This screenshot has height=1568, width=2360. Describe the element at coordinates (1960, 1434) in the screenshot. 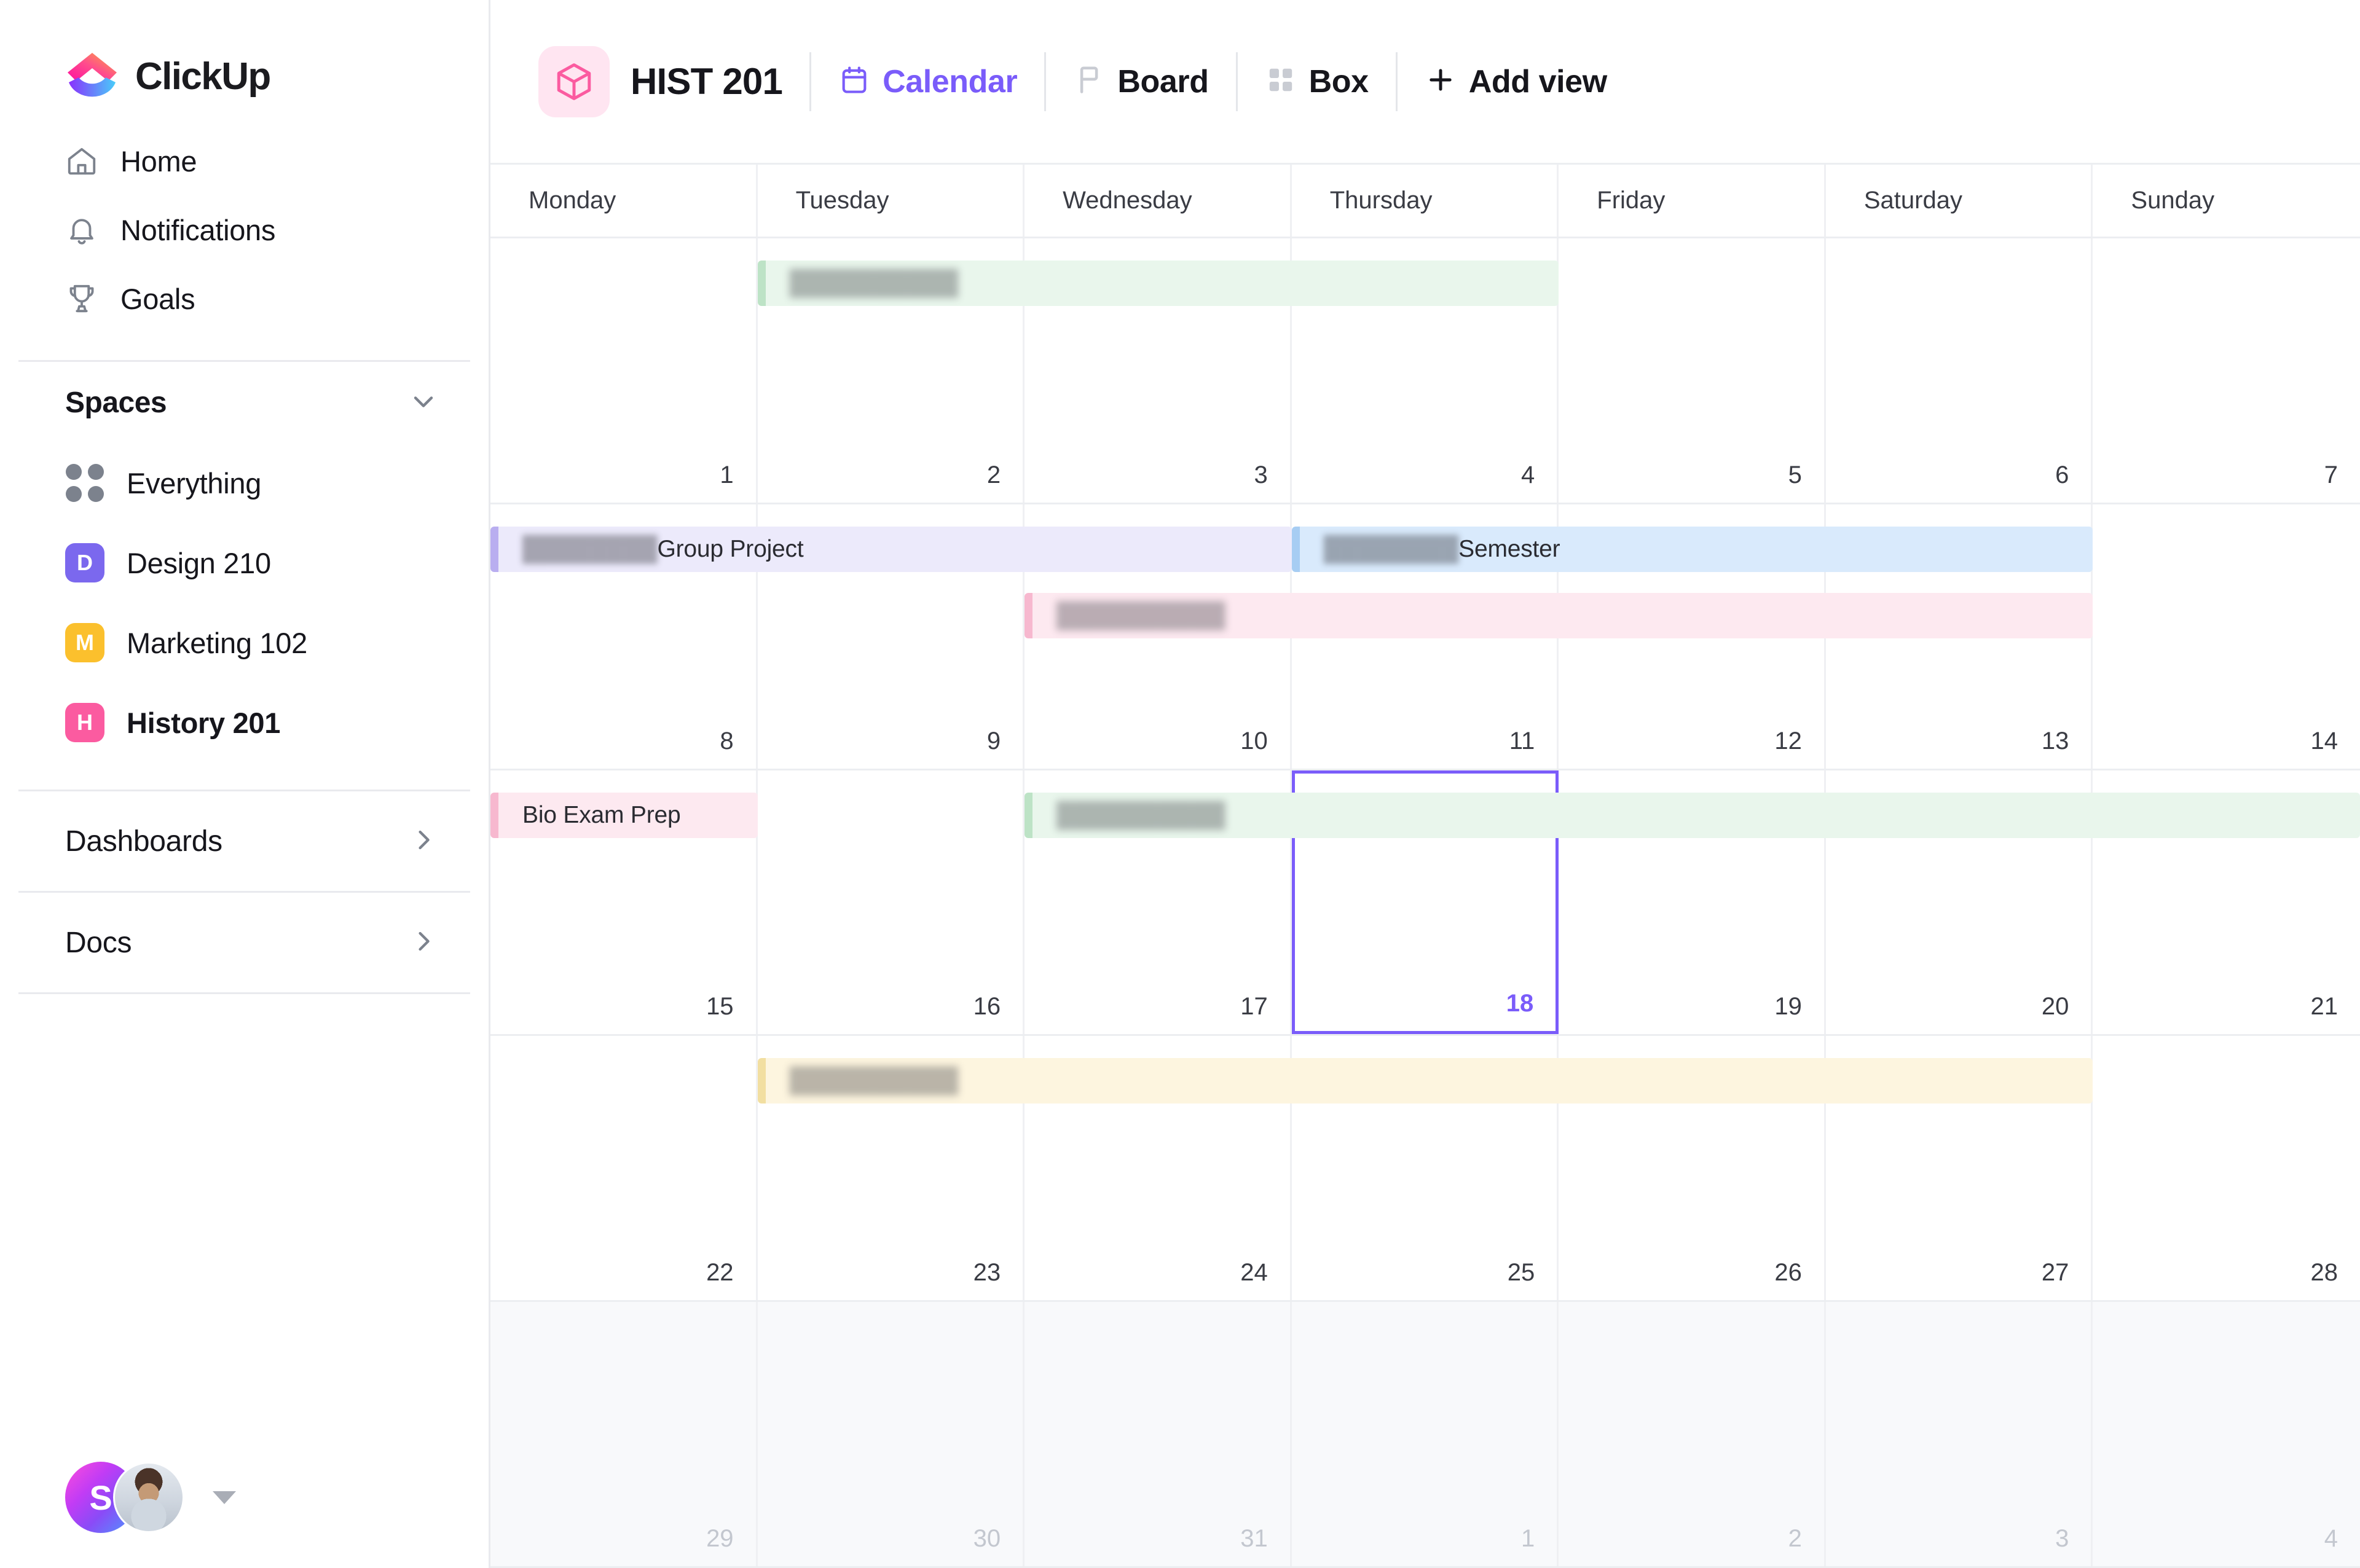

I see `calendar-day-cell-3: 3` at that location.